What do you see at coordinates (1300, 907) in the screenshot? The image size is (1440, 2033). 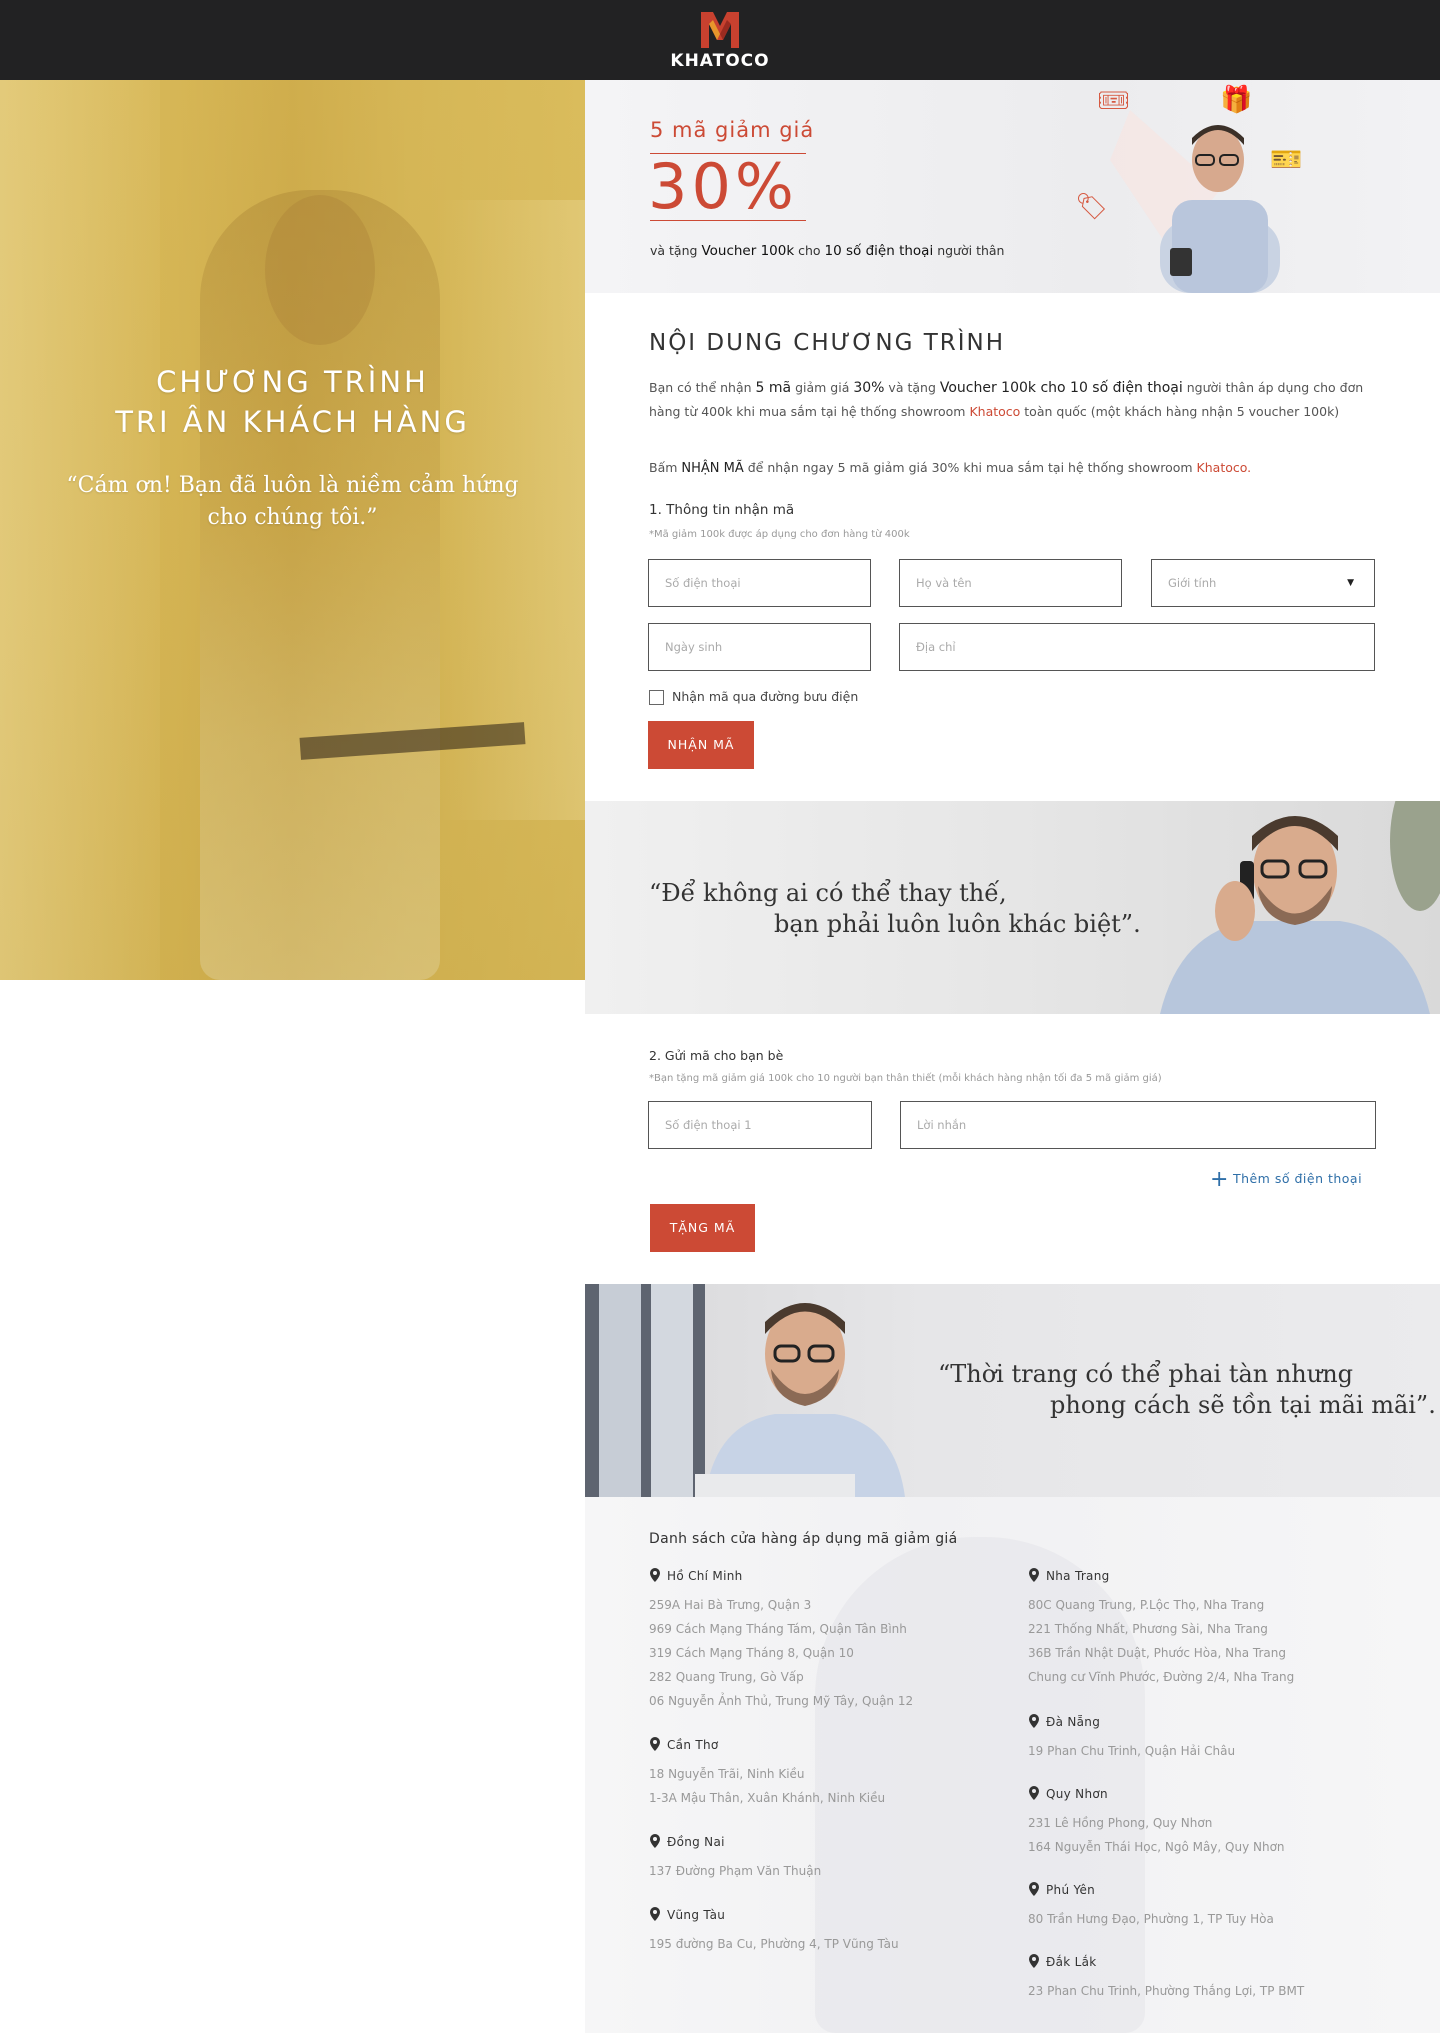 I see `man-phone-image` at bounding box center [1300, 907].